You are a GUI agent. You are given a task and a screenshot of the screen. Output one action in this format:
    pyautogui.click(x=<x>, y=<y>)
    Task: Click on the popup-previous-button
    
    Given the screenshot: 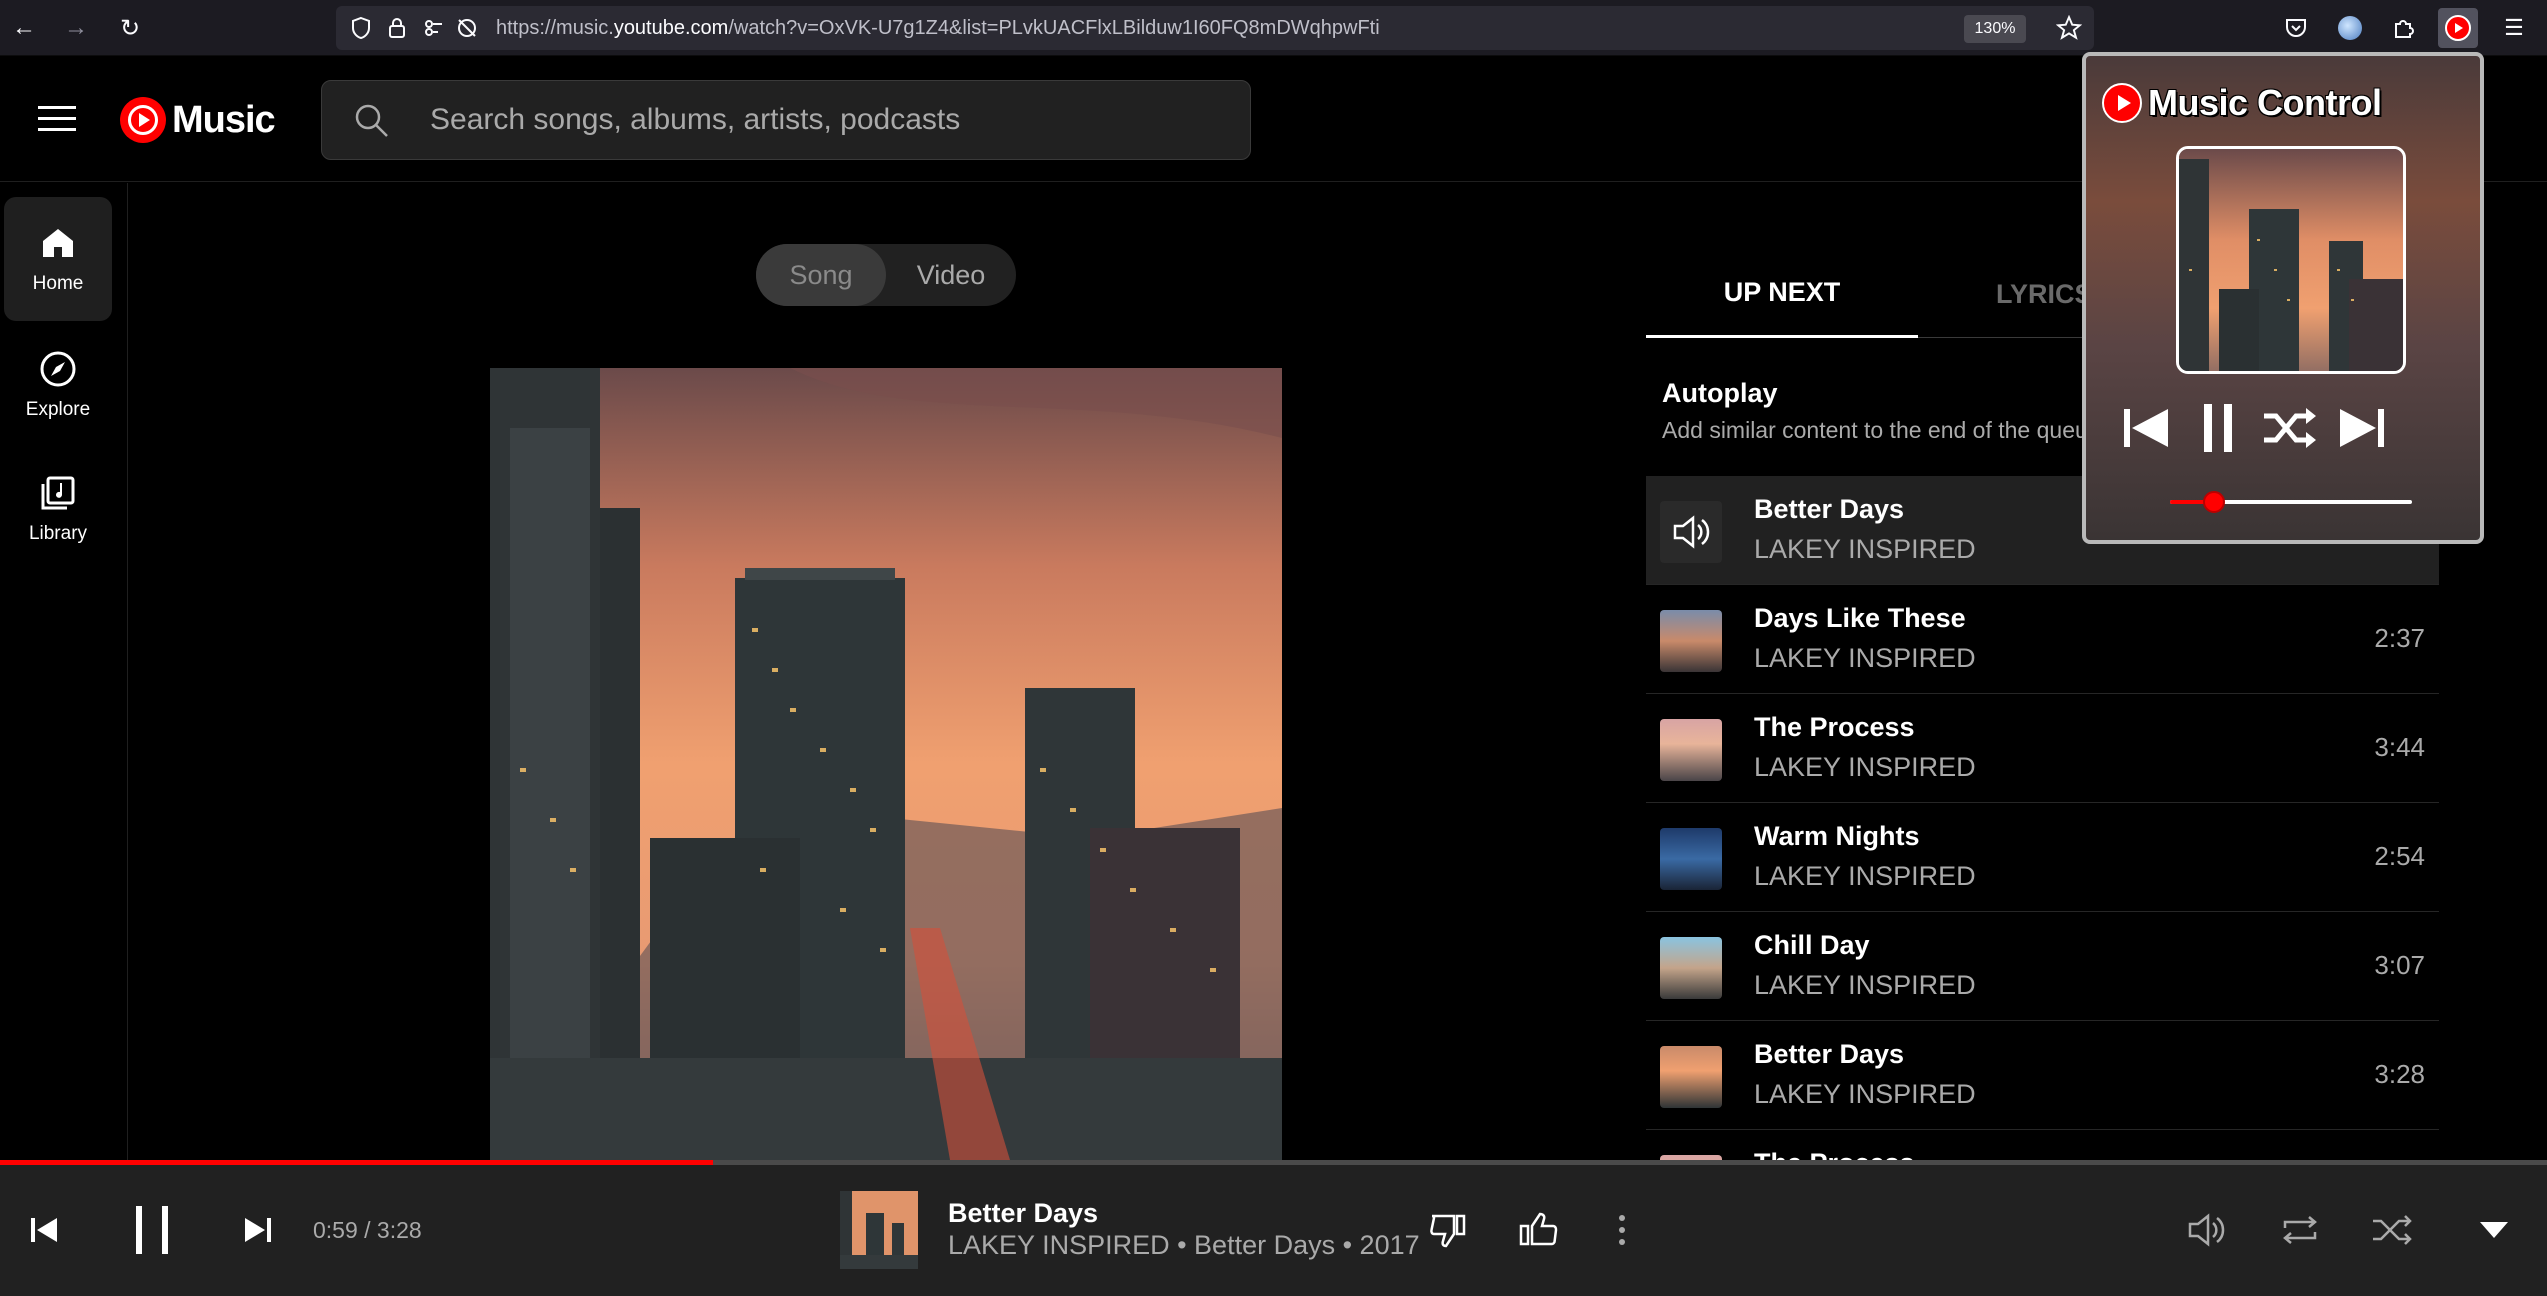 What is the action you would take?
    pyautogui.click(x=2146, y=428)
    